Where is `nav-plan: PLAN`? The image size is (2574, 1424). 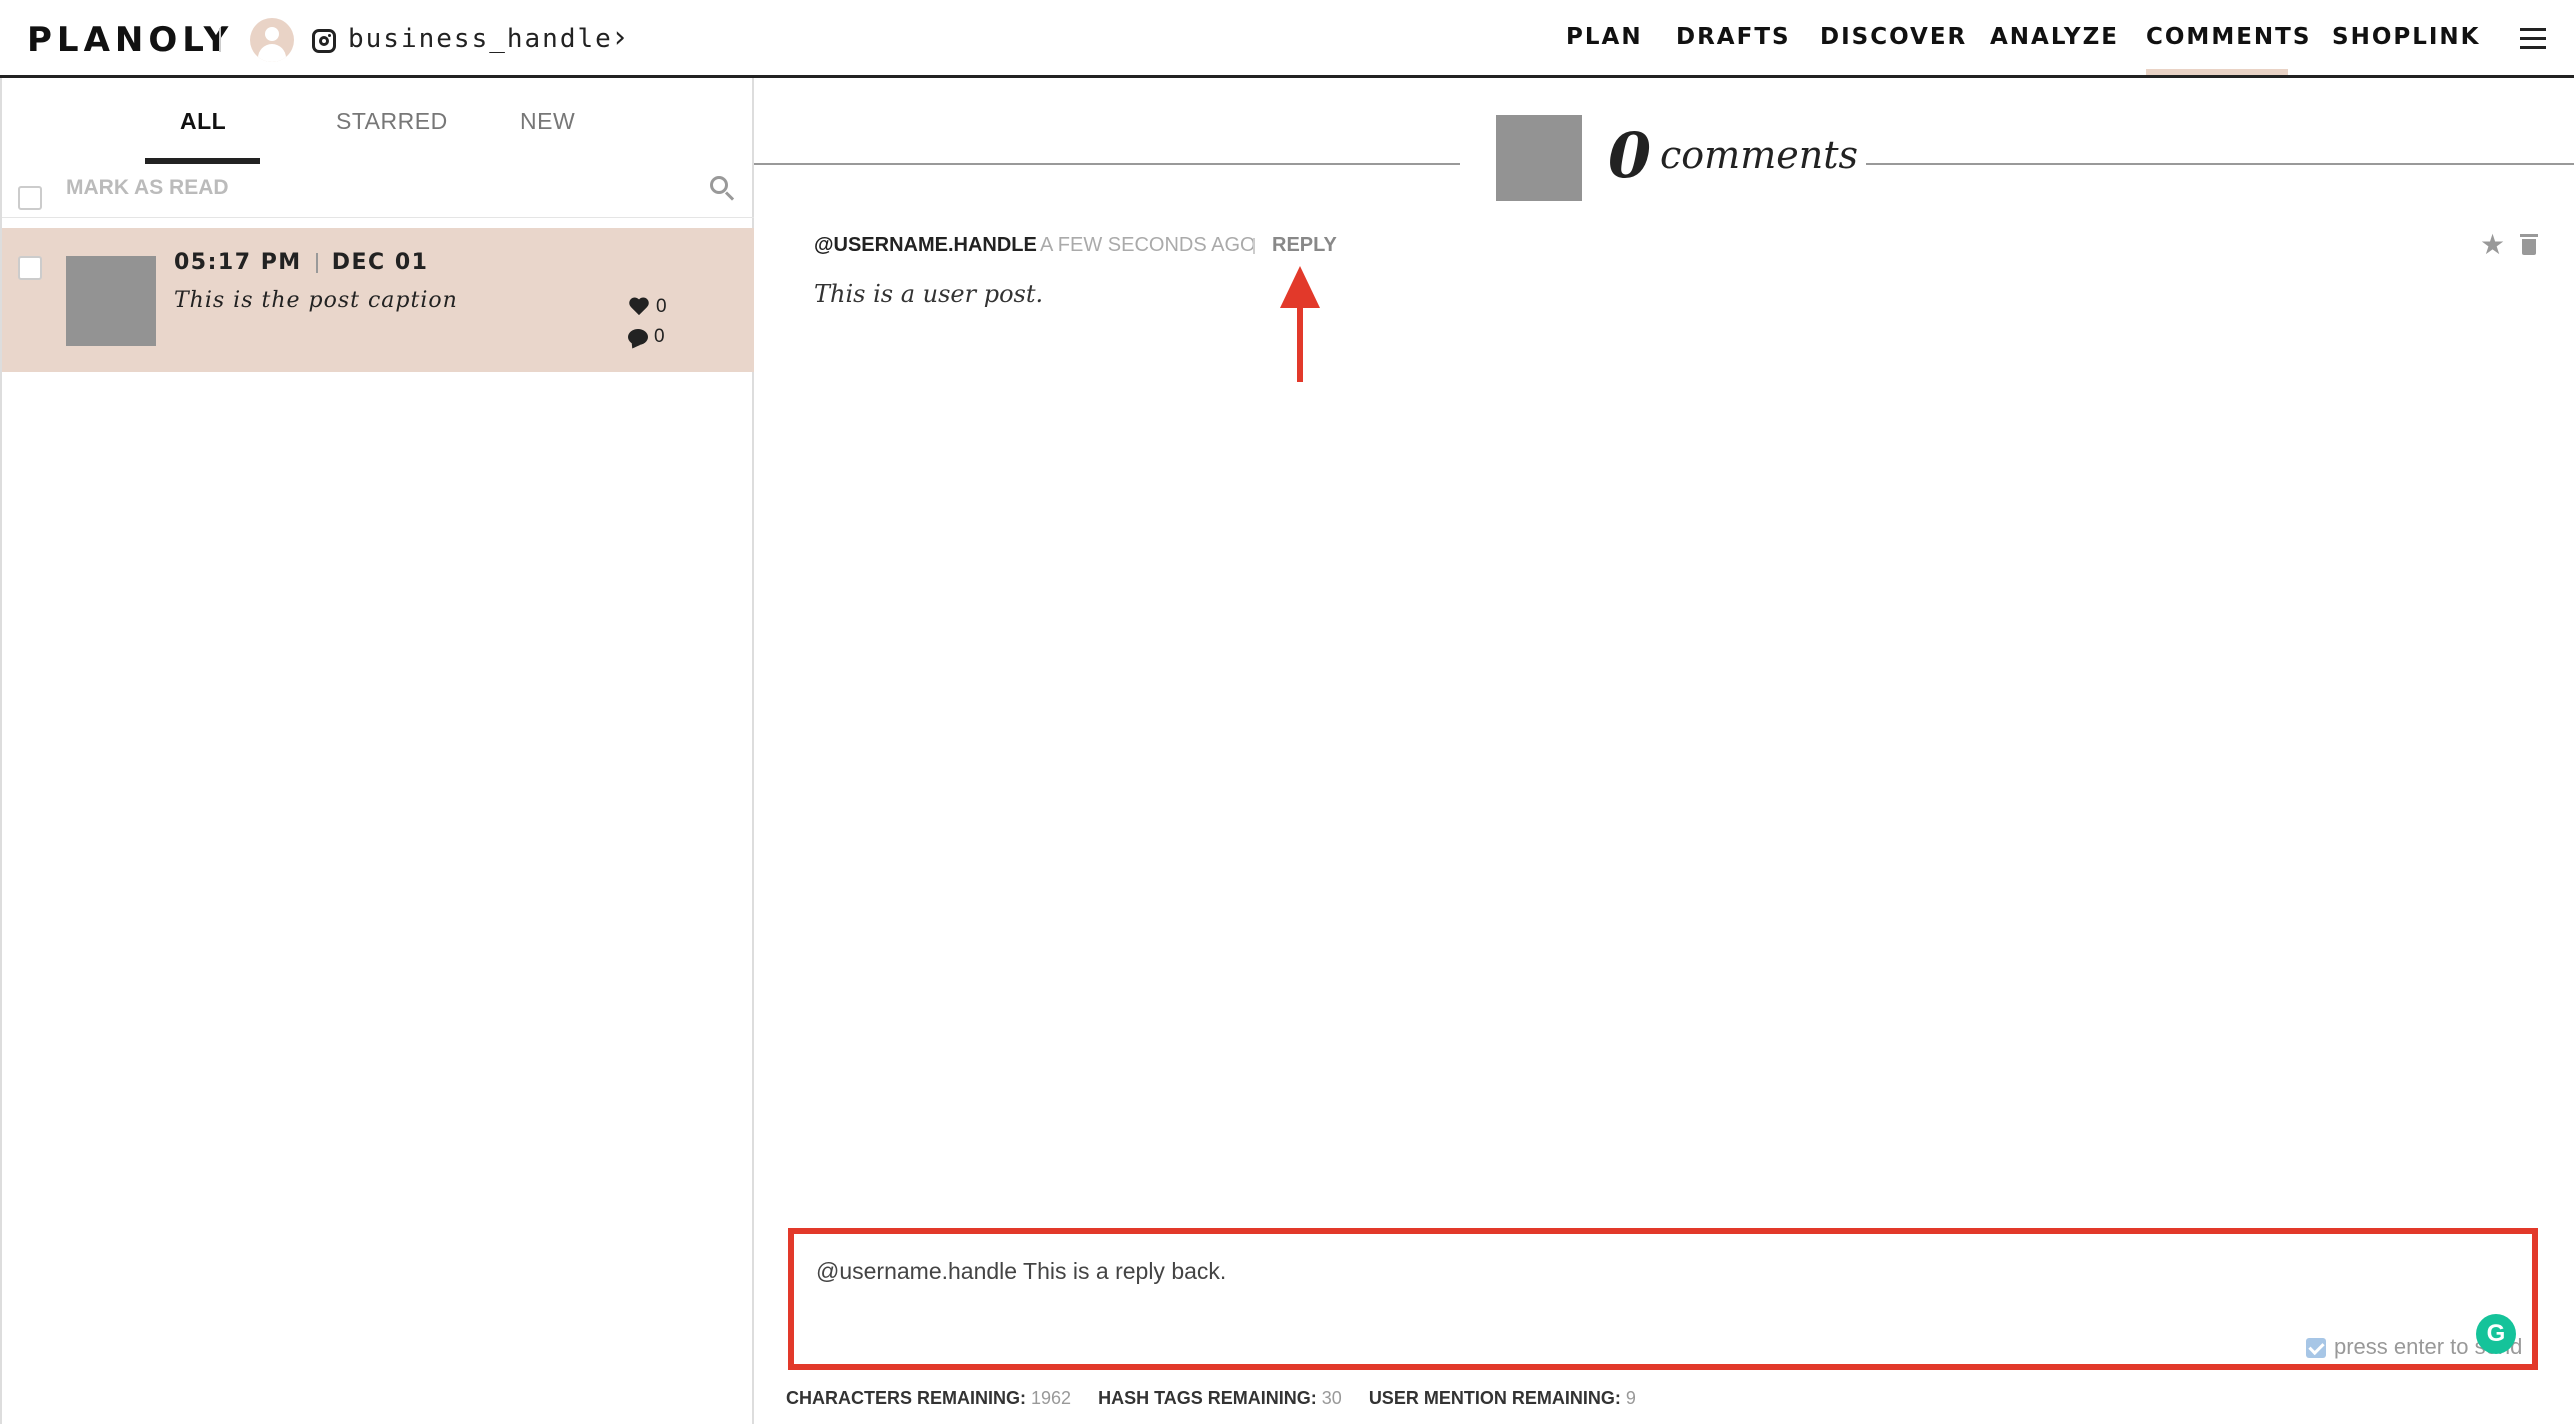 nav-plan: PLAN is located at coordinates (1604, 37).